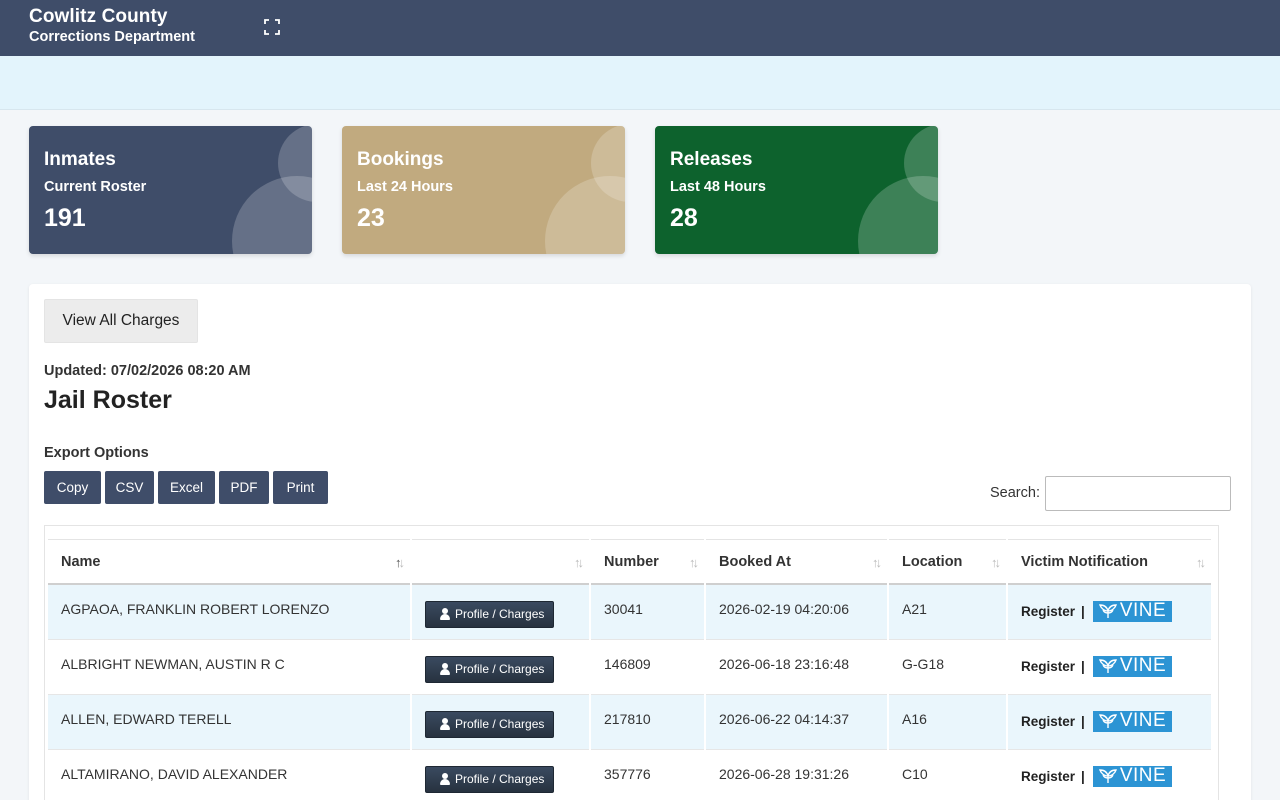 This screenshot has width=1280, height=800. I want to click on pdf-button: PDF, so click(244, 487).